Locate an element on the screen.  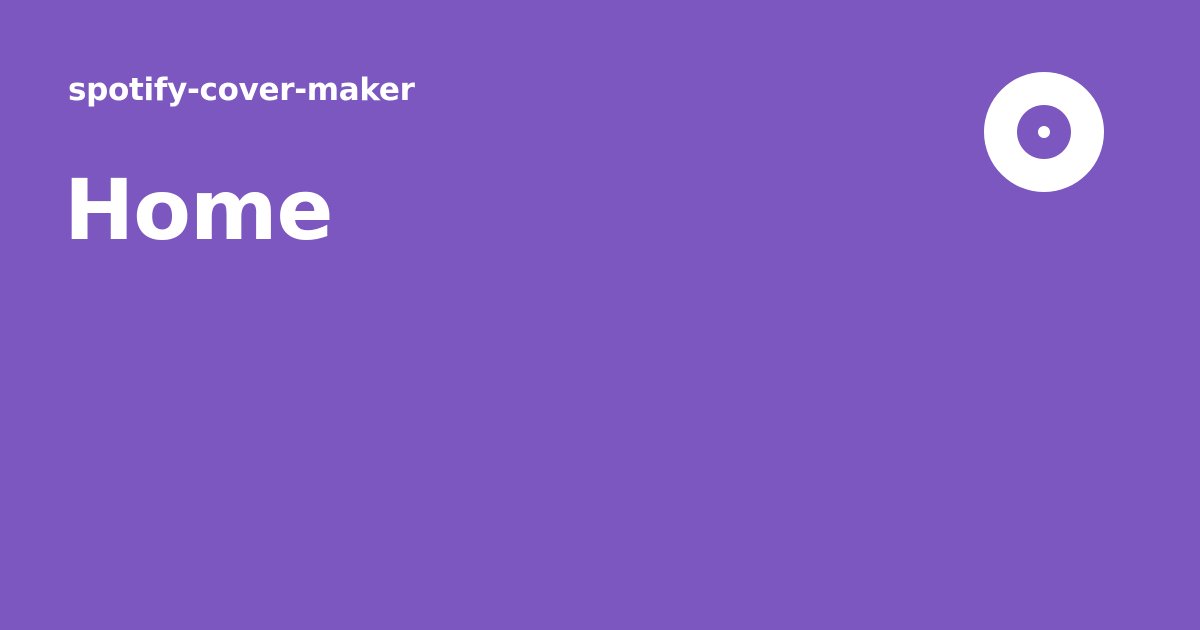
site-name: spotify-cover-maker is located at coordinates (241, 90).